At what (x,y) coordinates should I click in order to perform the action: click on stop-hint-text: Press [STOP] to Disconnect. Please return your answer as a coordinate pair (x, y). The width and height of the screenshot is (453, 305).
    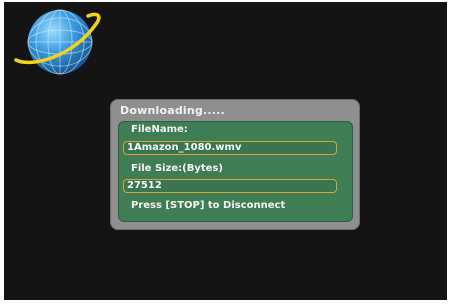
    Looking at the image, I should click on (208, 205).